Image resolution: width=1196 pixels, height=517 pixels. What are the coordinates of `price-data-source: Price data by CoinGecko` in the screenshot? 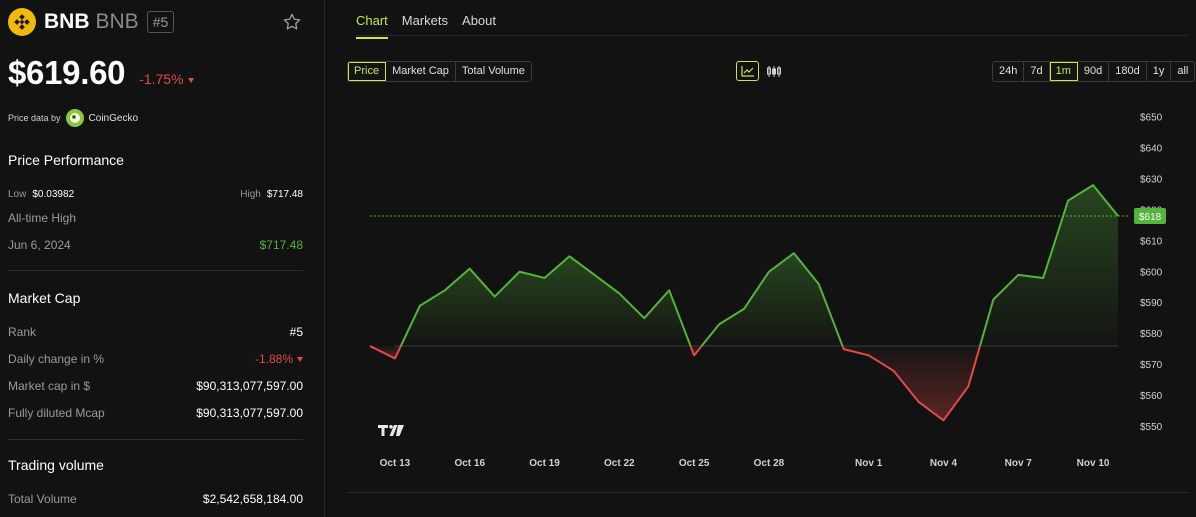 It's located at (73, 118).